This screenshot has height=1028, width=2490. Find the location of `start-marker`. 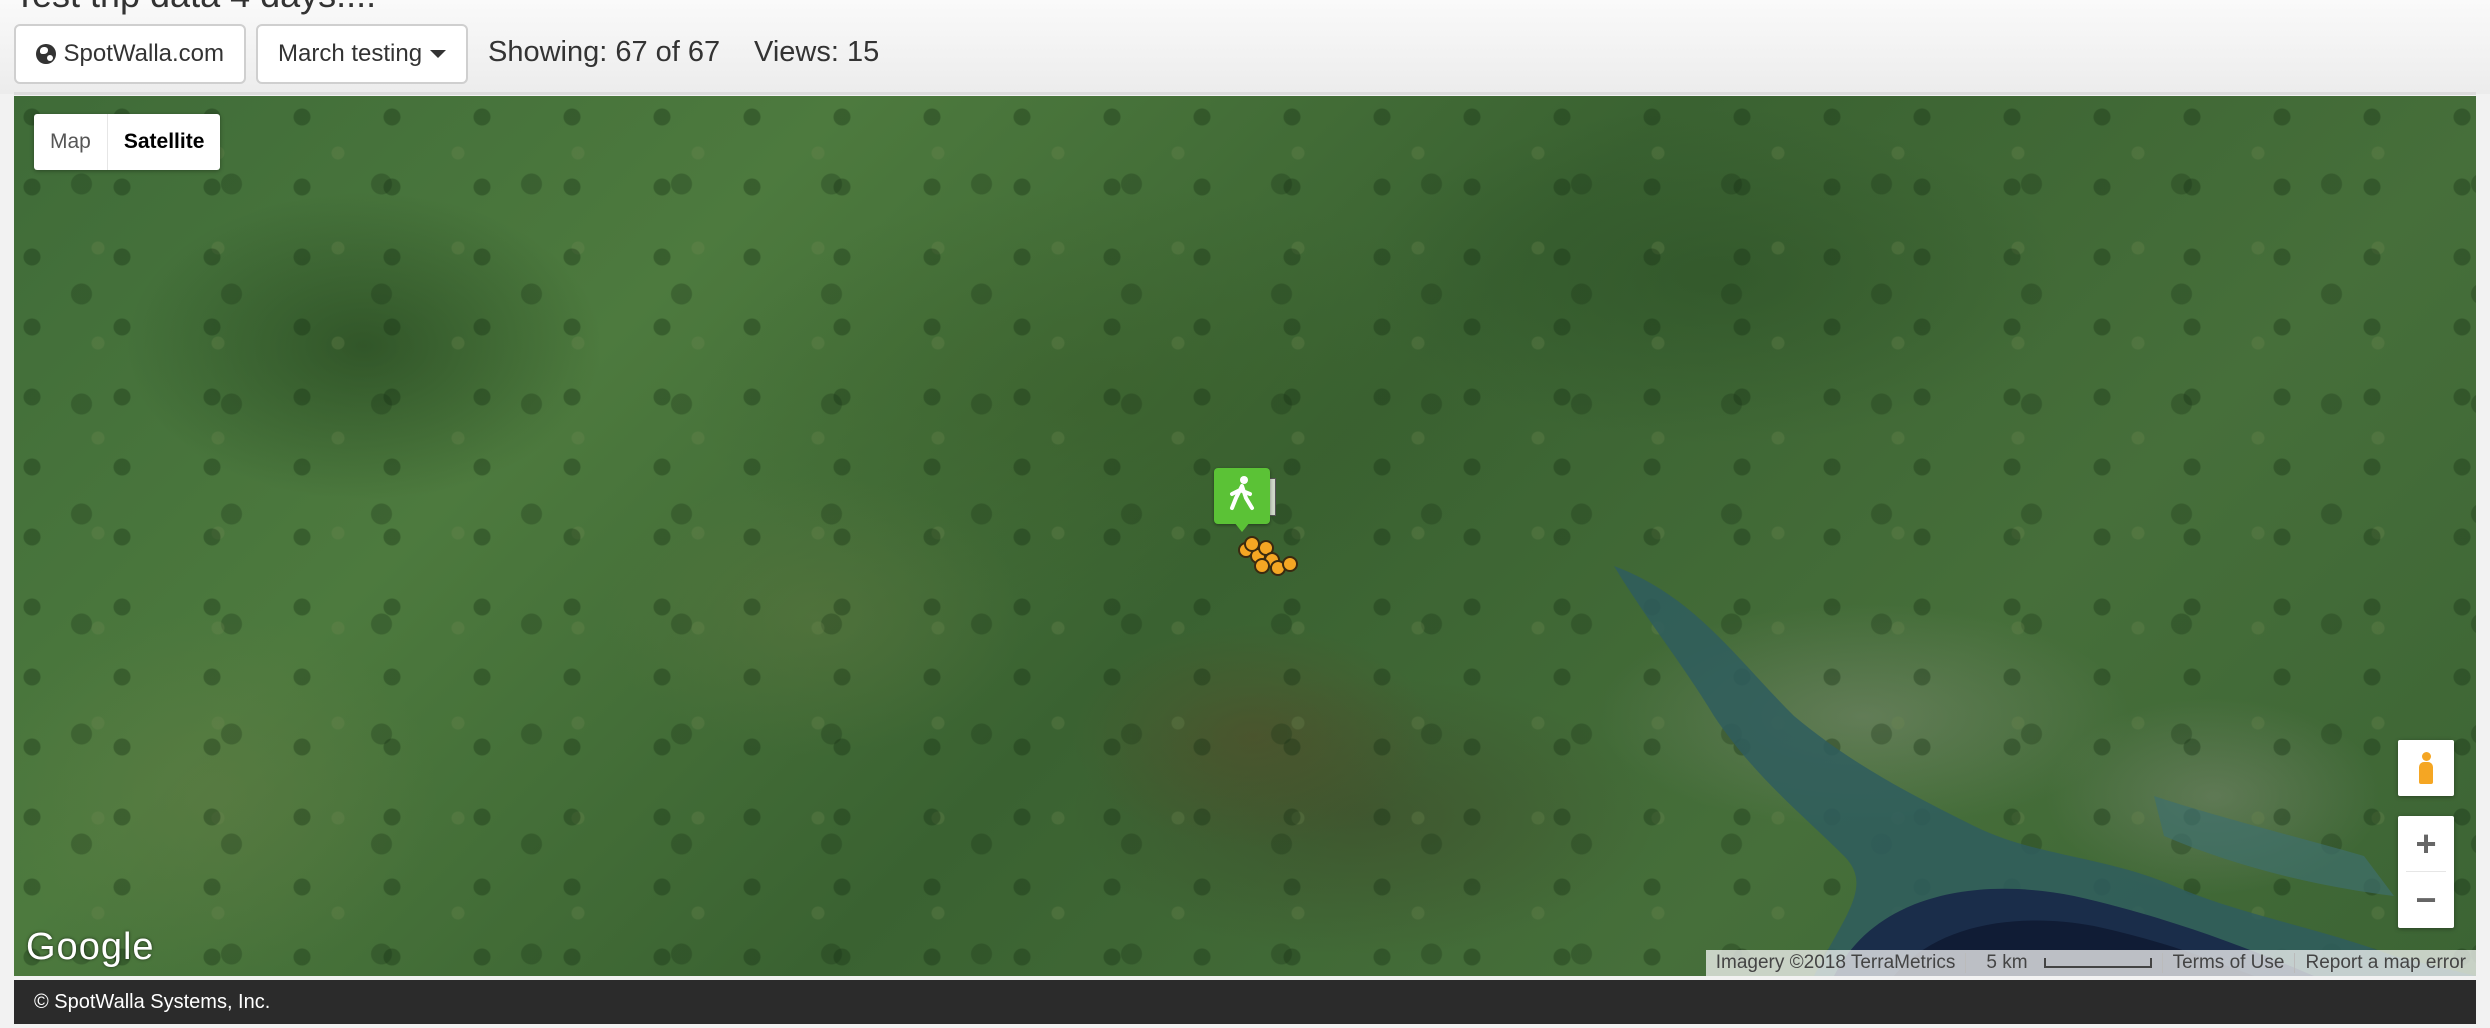

start-marker is located at coordinates (1242, 500).